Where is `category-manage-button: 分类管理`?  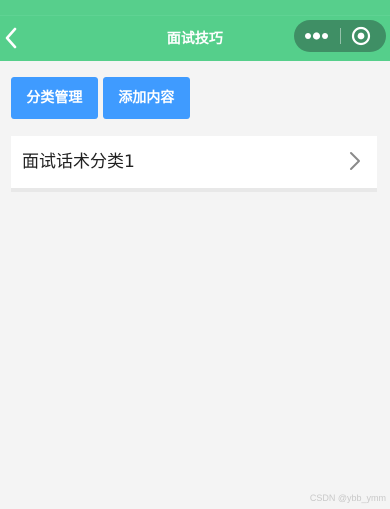
category-manage-button: 分类管理 is located at coordinates (54, 98).